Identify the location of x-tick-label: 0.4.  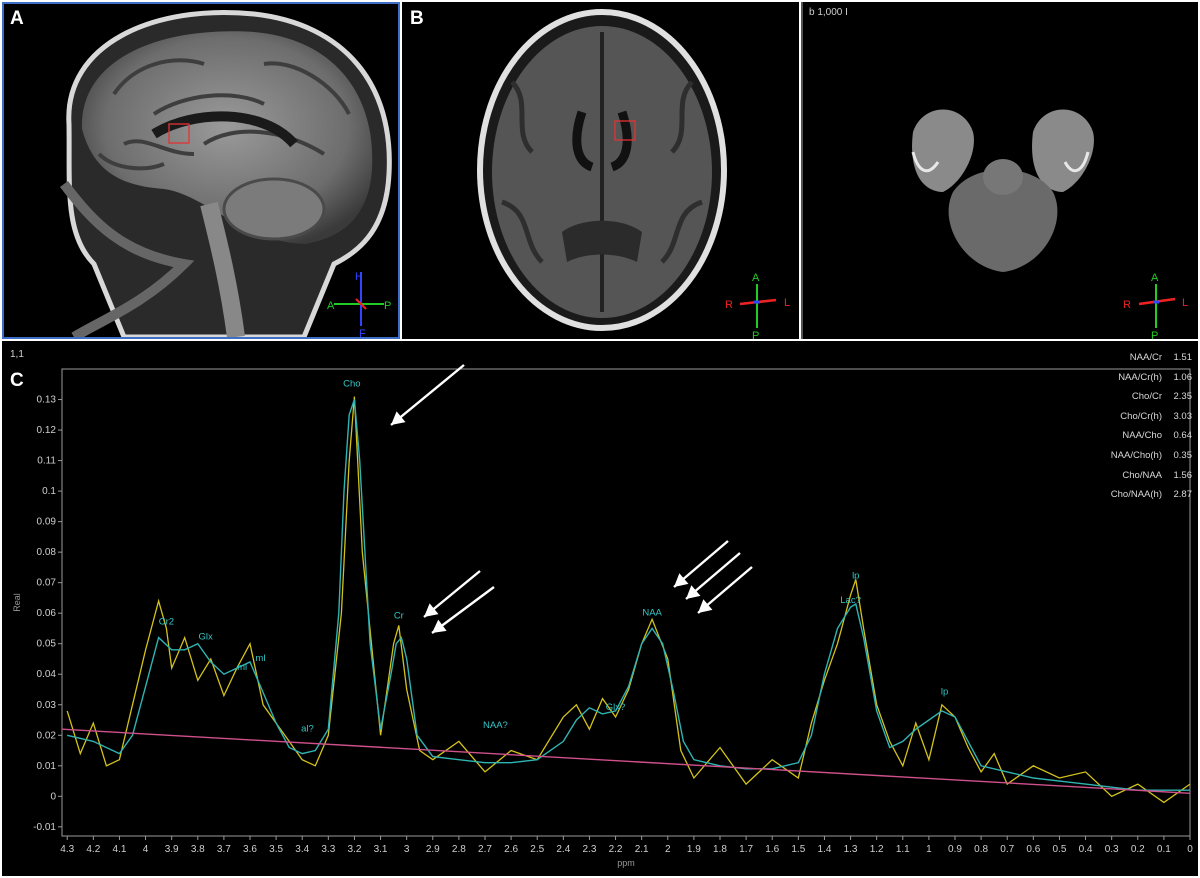
(1086, 849).